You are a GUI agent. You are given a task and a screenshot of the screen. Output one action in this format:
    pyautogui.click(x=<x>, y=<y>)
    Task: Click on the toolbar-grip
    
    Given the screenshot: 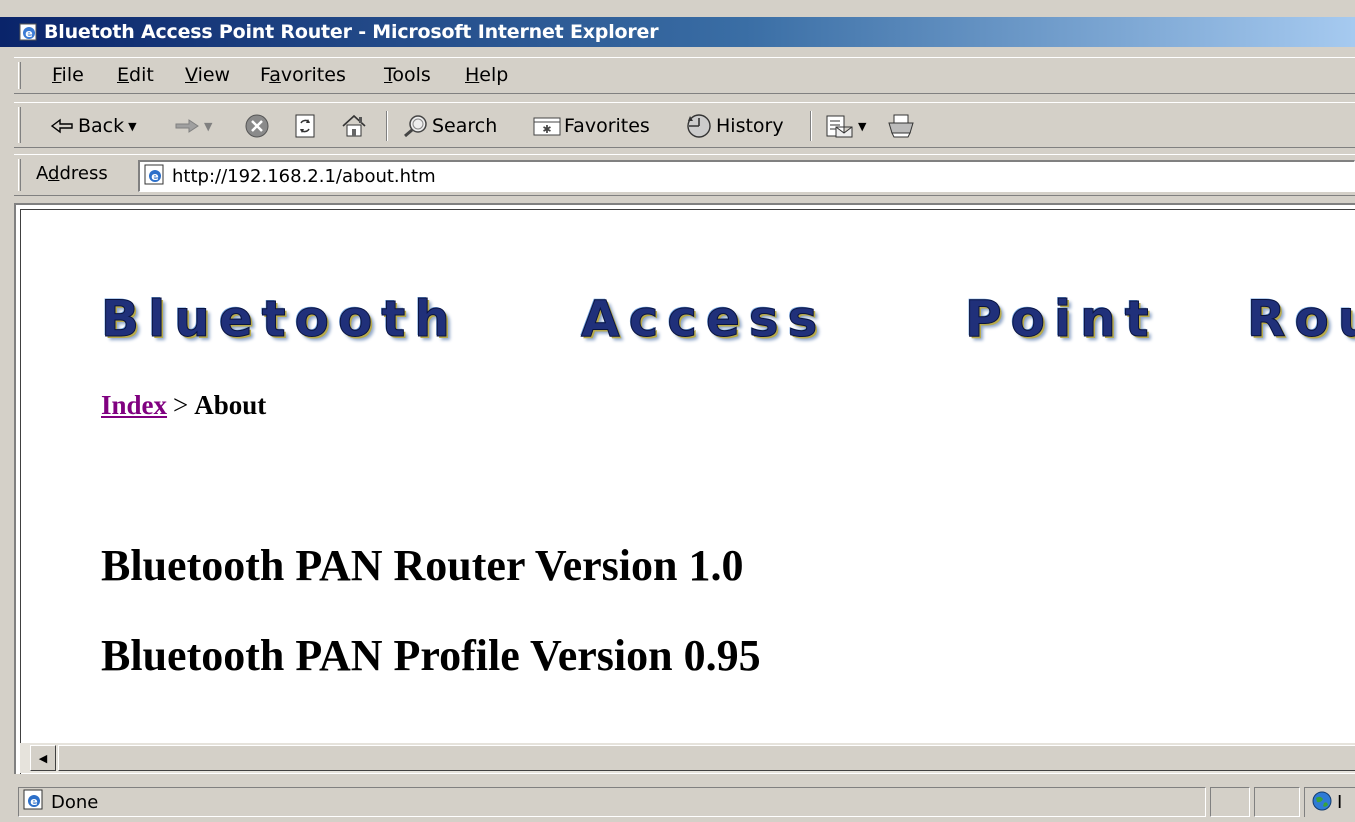 What is the action you would take?
    pyautogui.click(x=19, y=125)
    